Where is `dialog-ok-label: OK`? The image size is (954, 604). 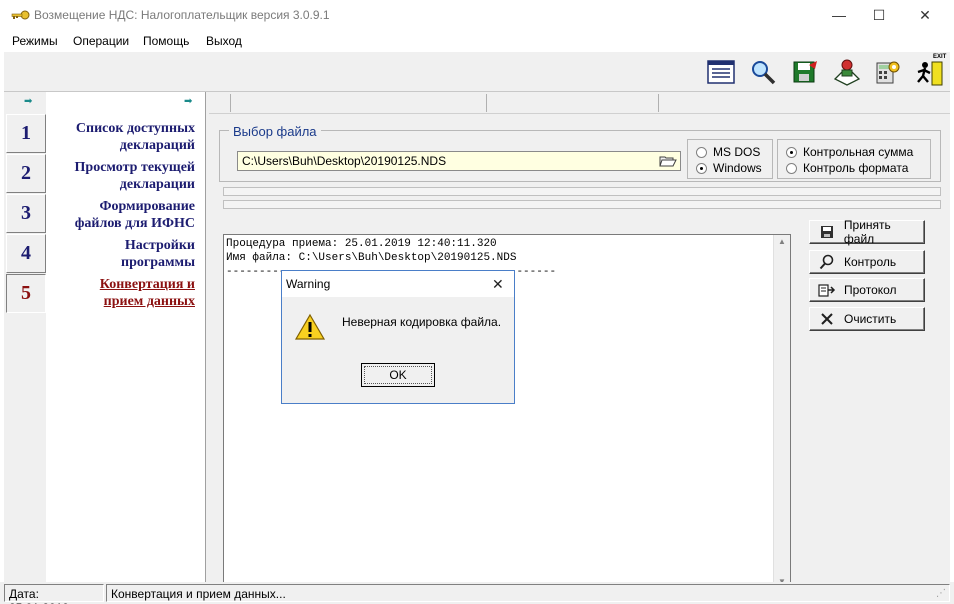
dialog-ok-label: OK is located at coordinates (398, 375).